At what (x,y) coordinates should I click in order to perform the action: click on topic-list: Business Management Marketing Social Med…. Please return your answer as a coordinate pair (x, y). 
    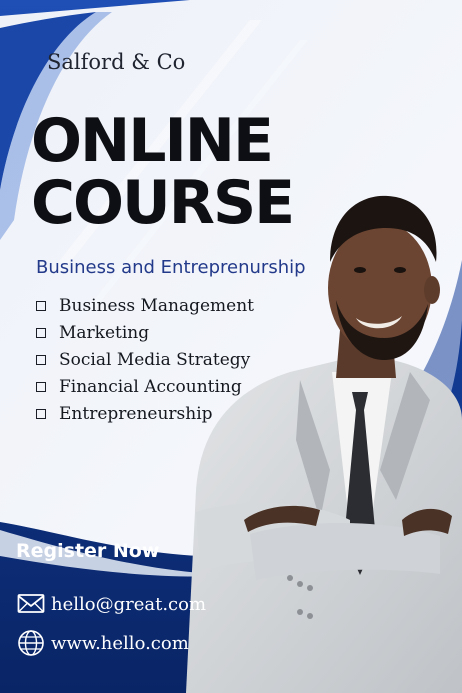
    Looking at the image, I should click on (145, 359).